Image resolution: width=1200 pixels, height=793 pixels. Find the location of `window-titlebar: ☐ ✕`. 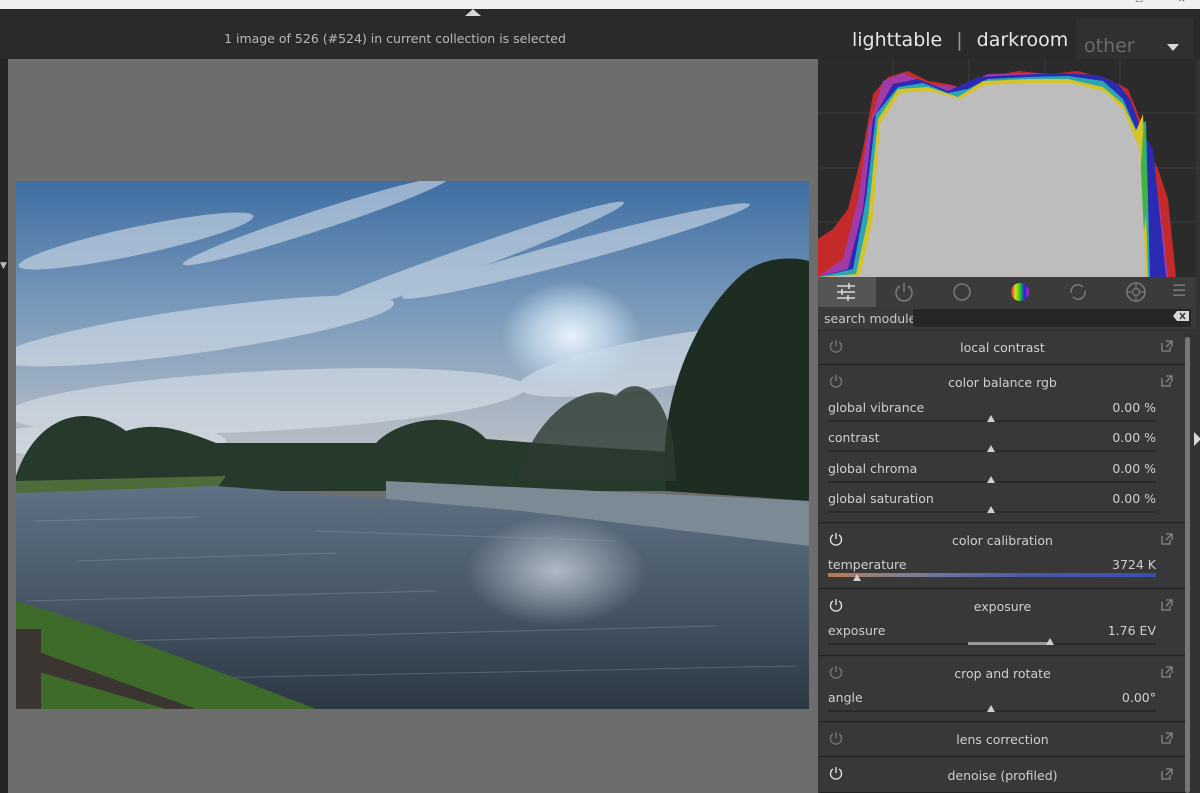

window-titlebar: ☐ ✕ is located at coordinates (600, 4).